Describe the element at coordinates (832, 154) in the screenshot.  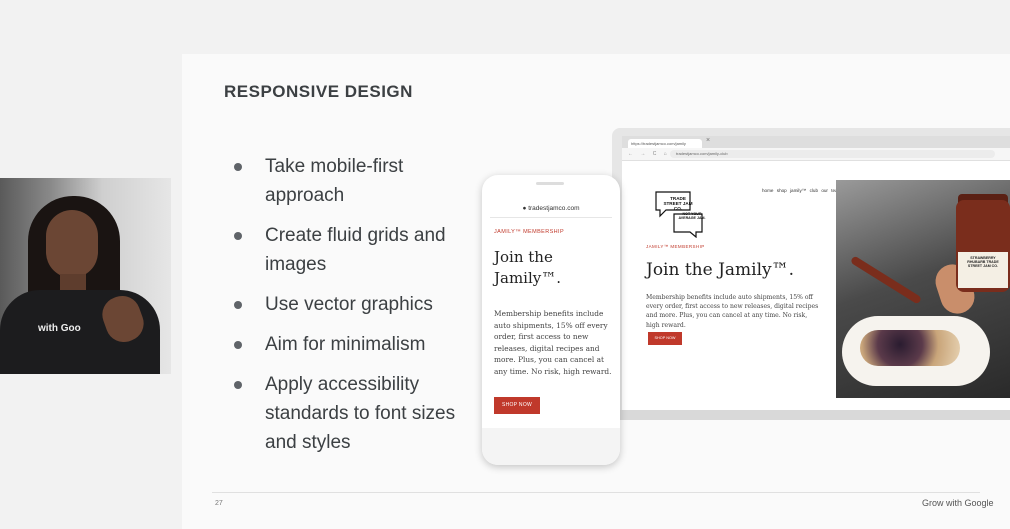
I see `url-field: tradestjamco.com/jamily-club` at that location.